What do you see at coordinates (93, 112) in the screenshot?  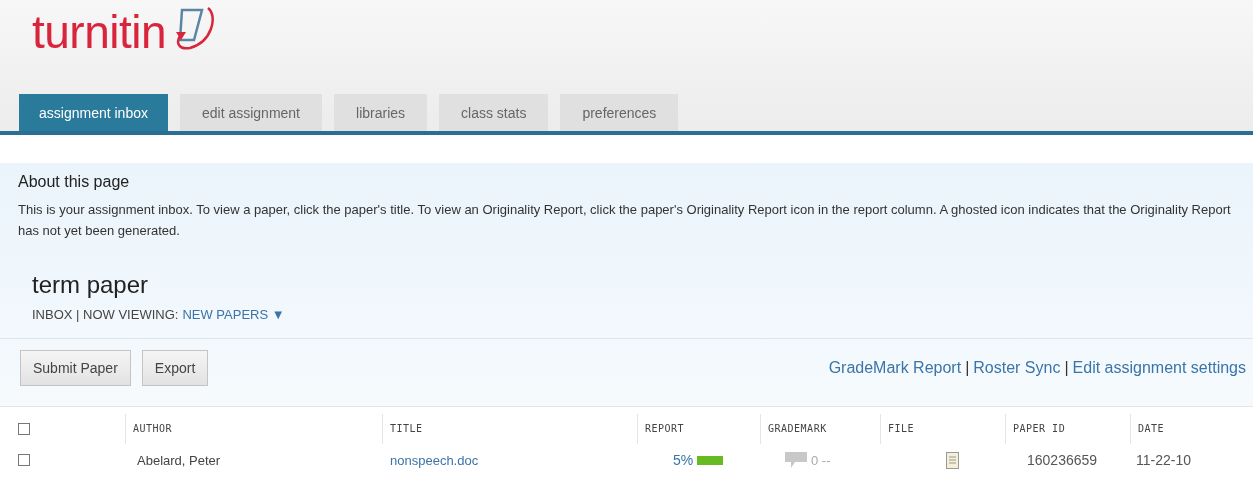 I see `nav-tab: assignment inbox` at bounding box center [93, 112].